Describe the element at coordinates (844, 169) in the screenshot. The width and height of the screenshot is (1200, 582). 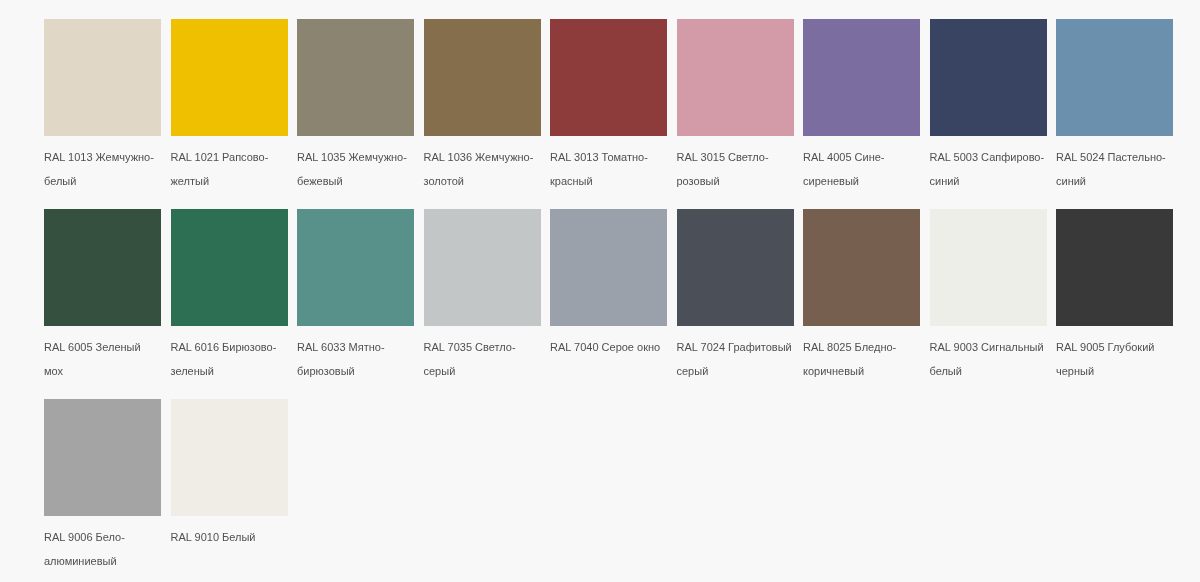
I see `color-label: RAL 4005 Сине-сиреневый` at that location.